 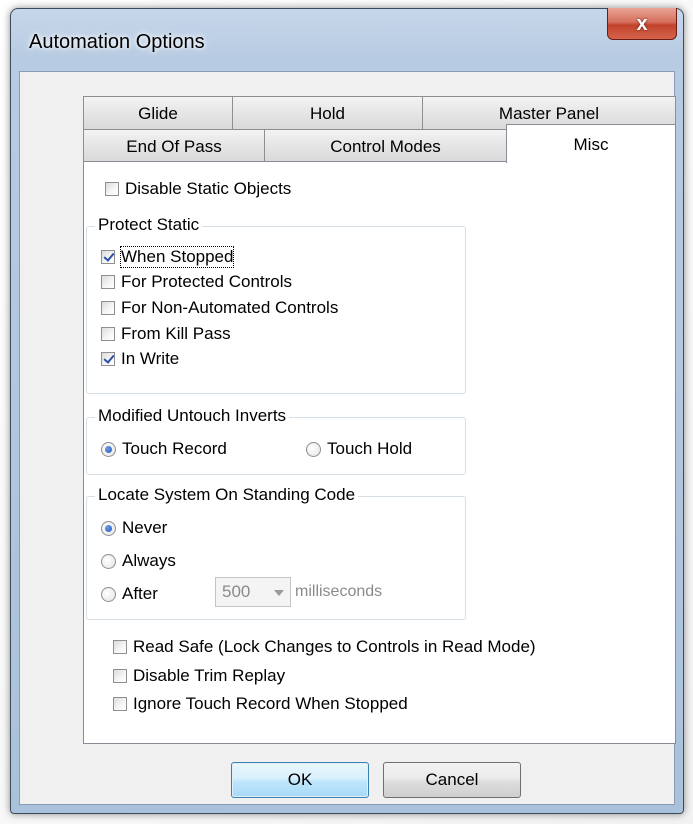 What do you see at coordinates (176, 333) in the screenshot?
I see `checkbox-label: From Kill Pass` at bounding box center [176, 333].